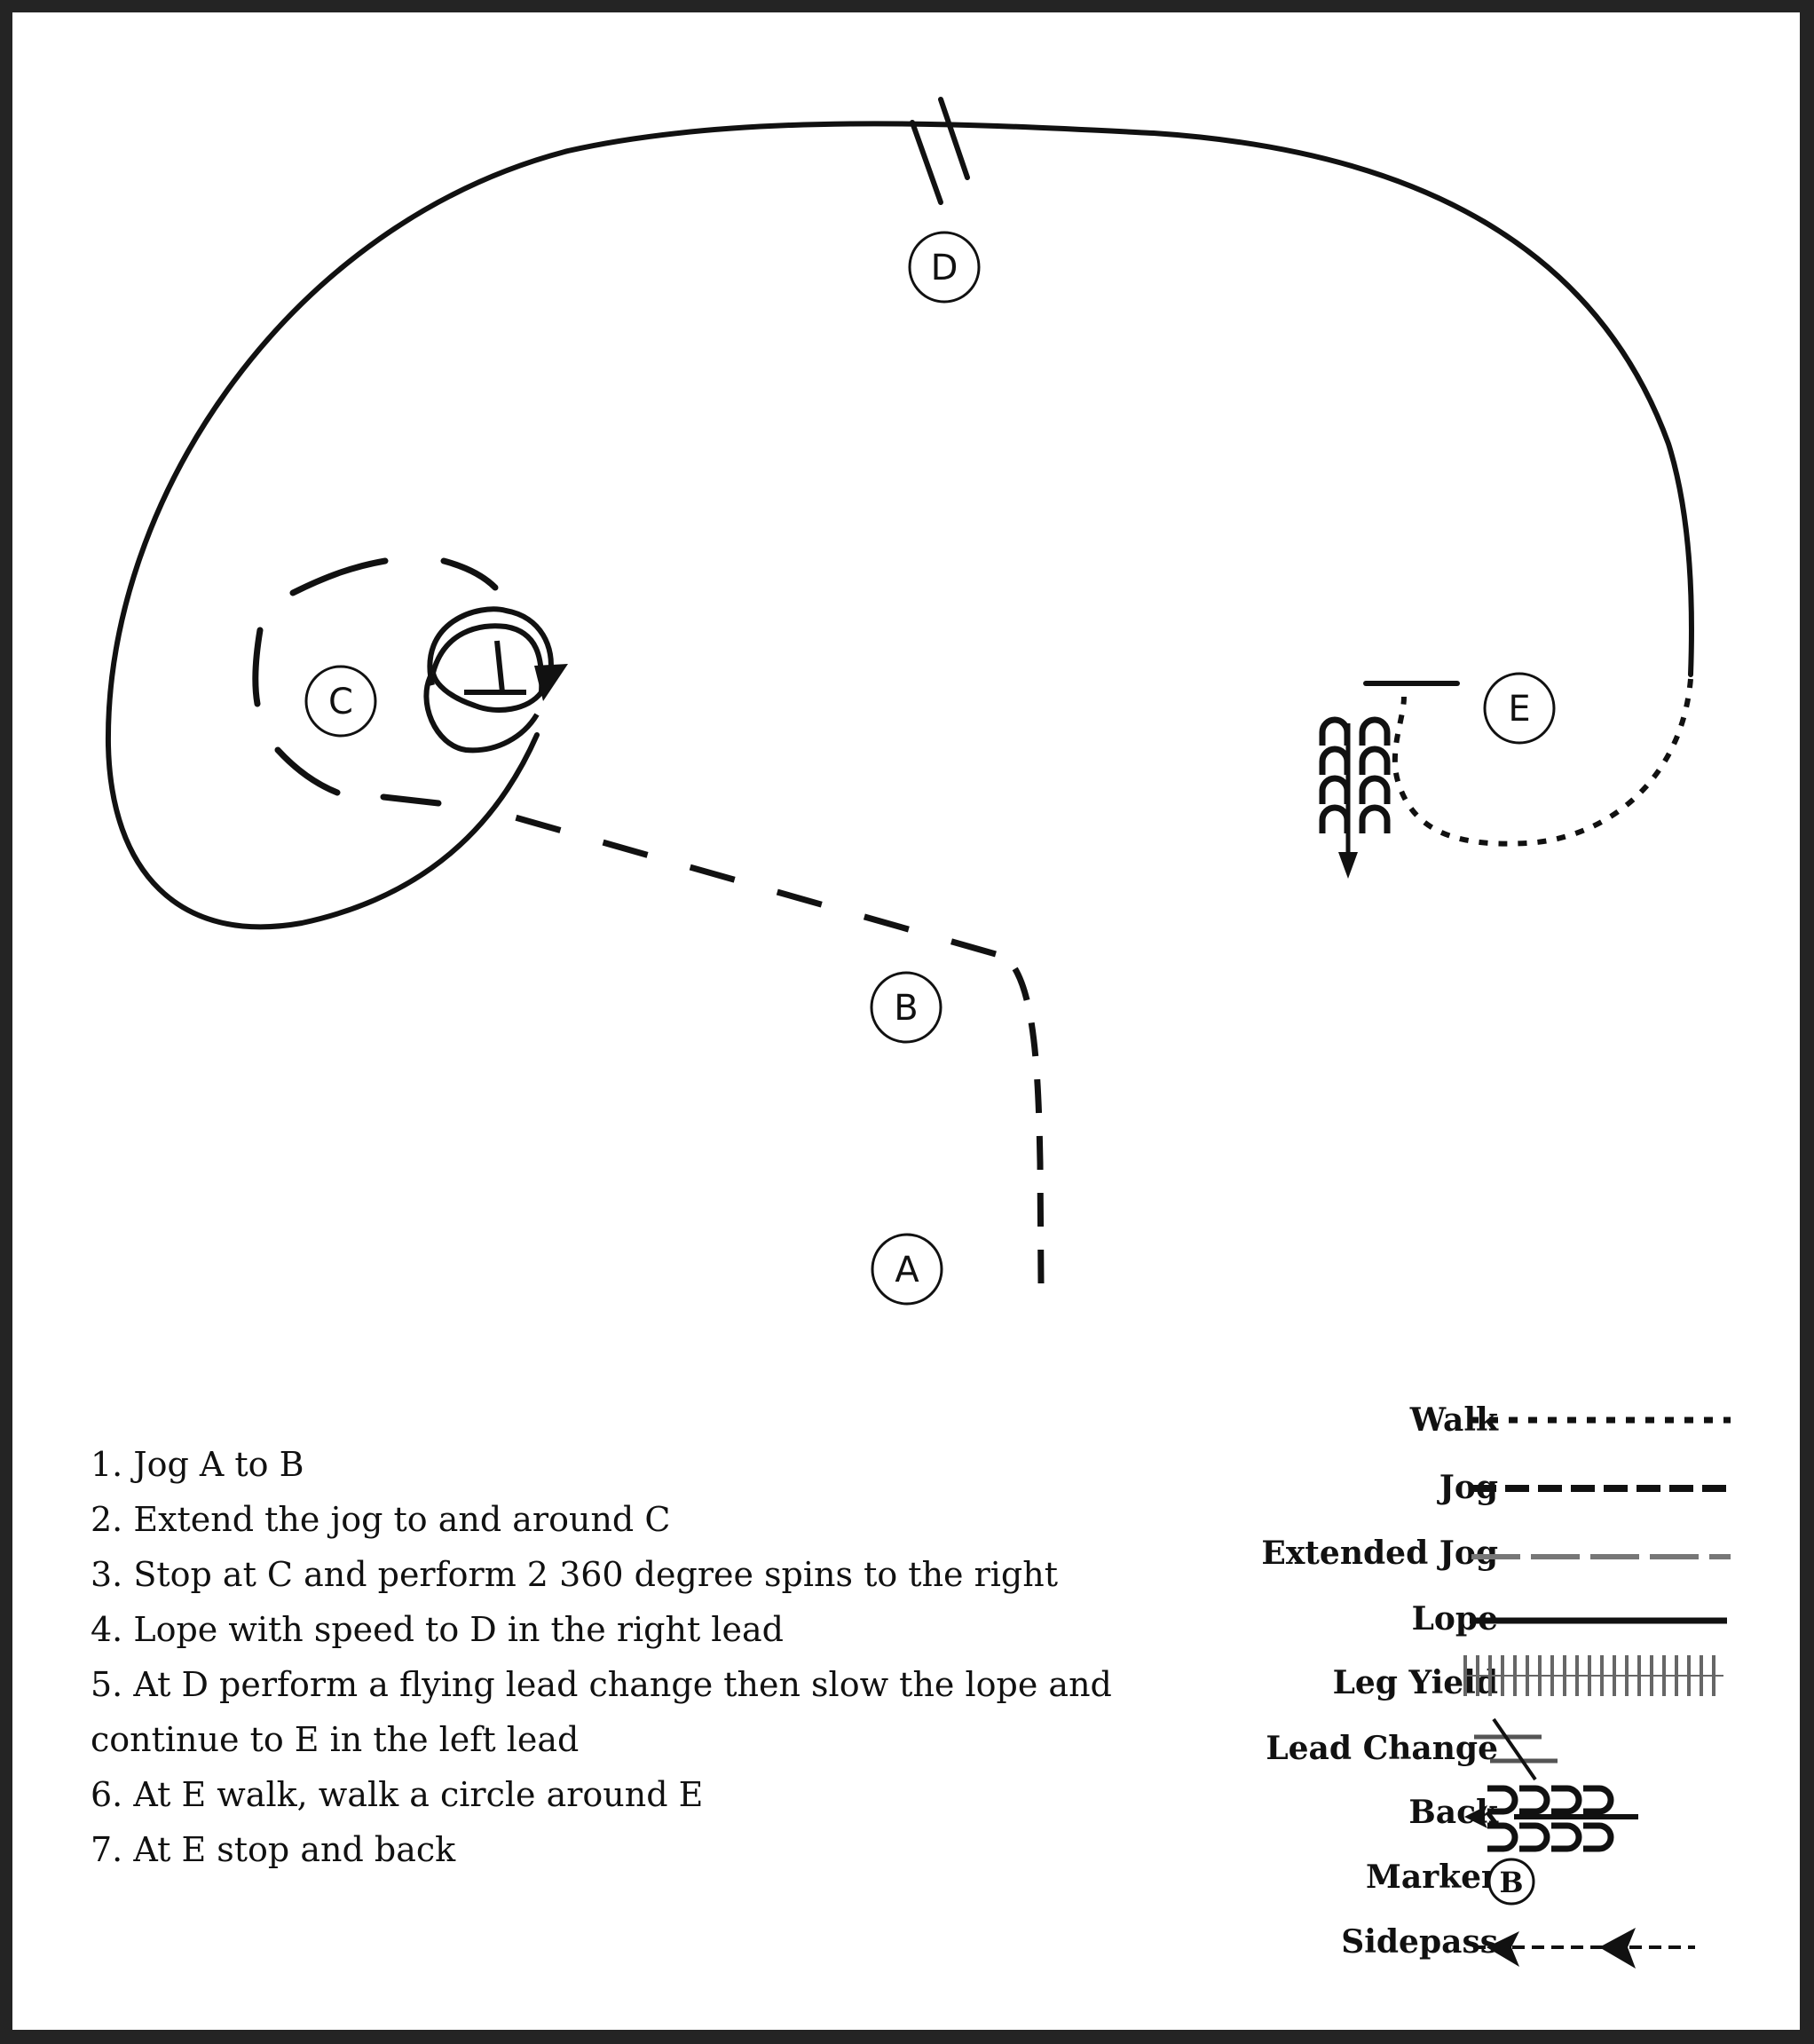  Describe the element at coordinates (1454, 1420) in the screenshot. I see `legend-walk-label: Walk` at that location.